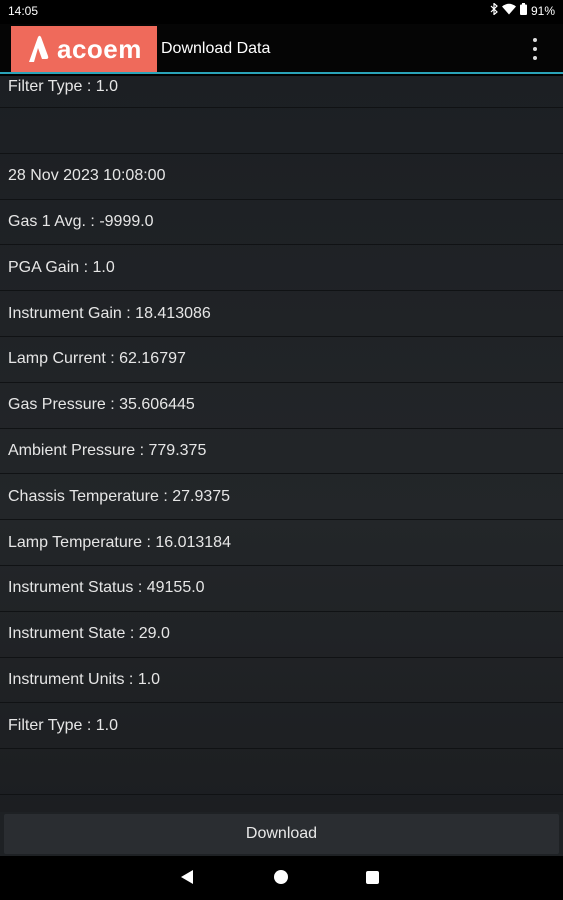  Describe the element at coordinates (281, 268) in the screenshot. I see `list-item: PGA Gain : 1.0` at that location.